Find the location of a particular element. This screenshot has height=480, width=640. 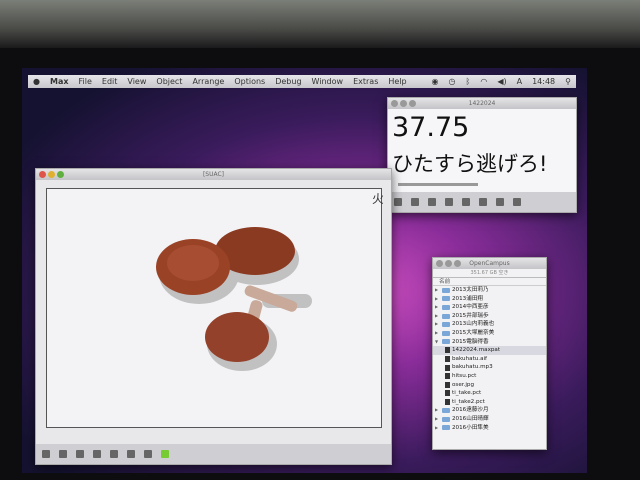

item-label: 2015大塚麗奈美 is located at coordinates (473, 332).